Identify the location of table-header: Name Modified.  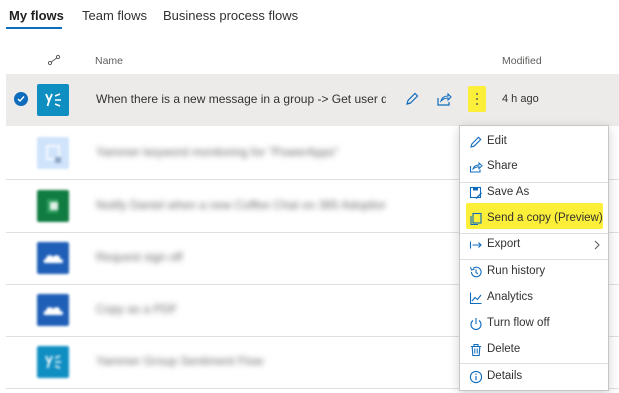
(309, 61).